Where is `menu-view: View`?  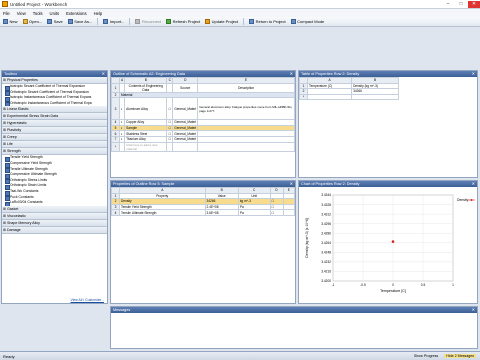 menu-view: View is located at coordinates (21, 13).